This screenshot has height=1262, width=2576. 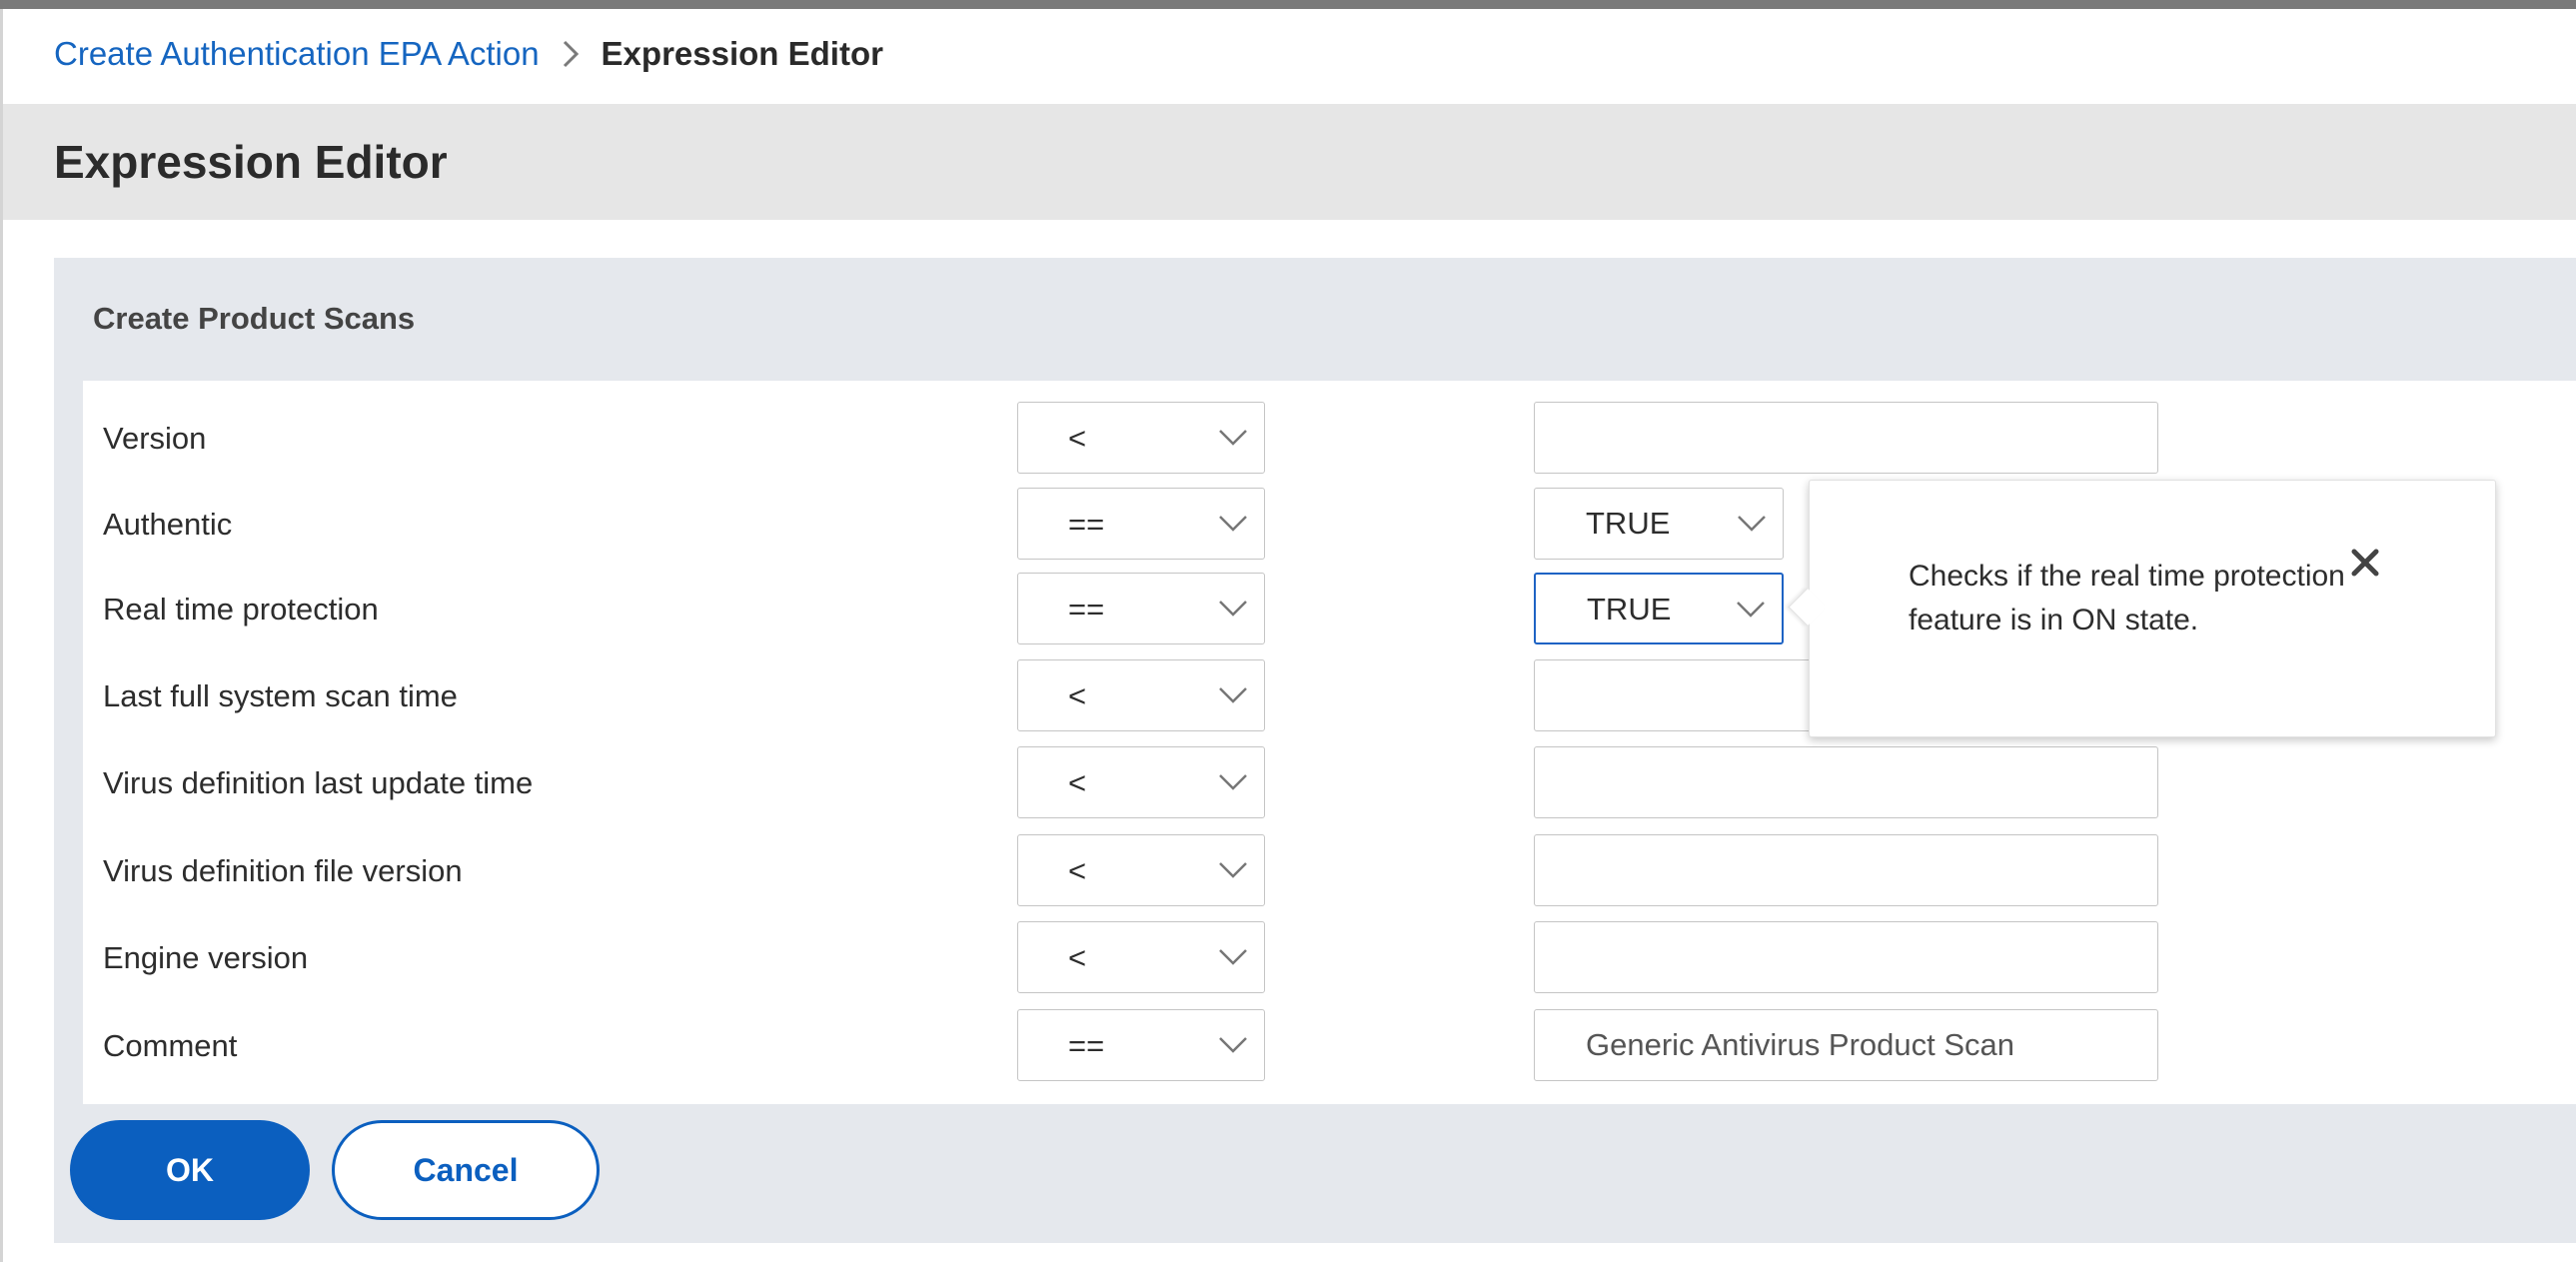 I want to click on row-label: Comment, so click(x=170, y=1045).